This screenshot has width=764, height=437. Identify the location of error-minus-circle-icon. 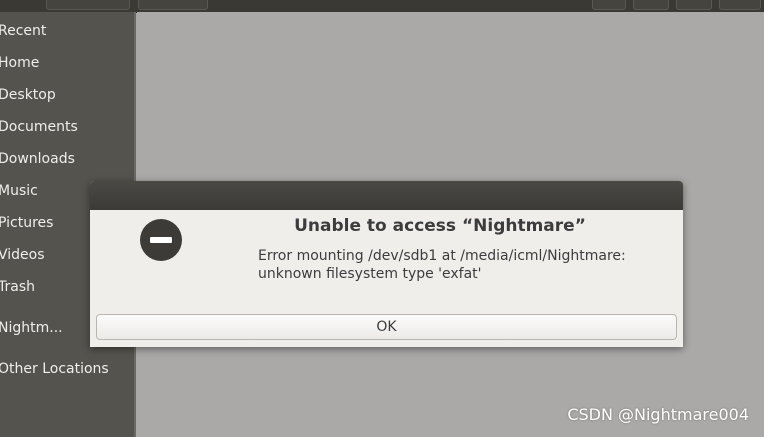
(161, 240).